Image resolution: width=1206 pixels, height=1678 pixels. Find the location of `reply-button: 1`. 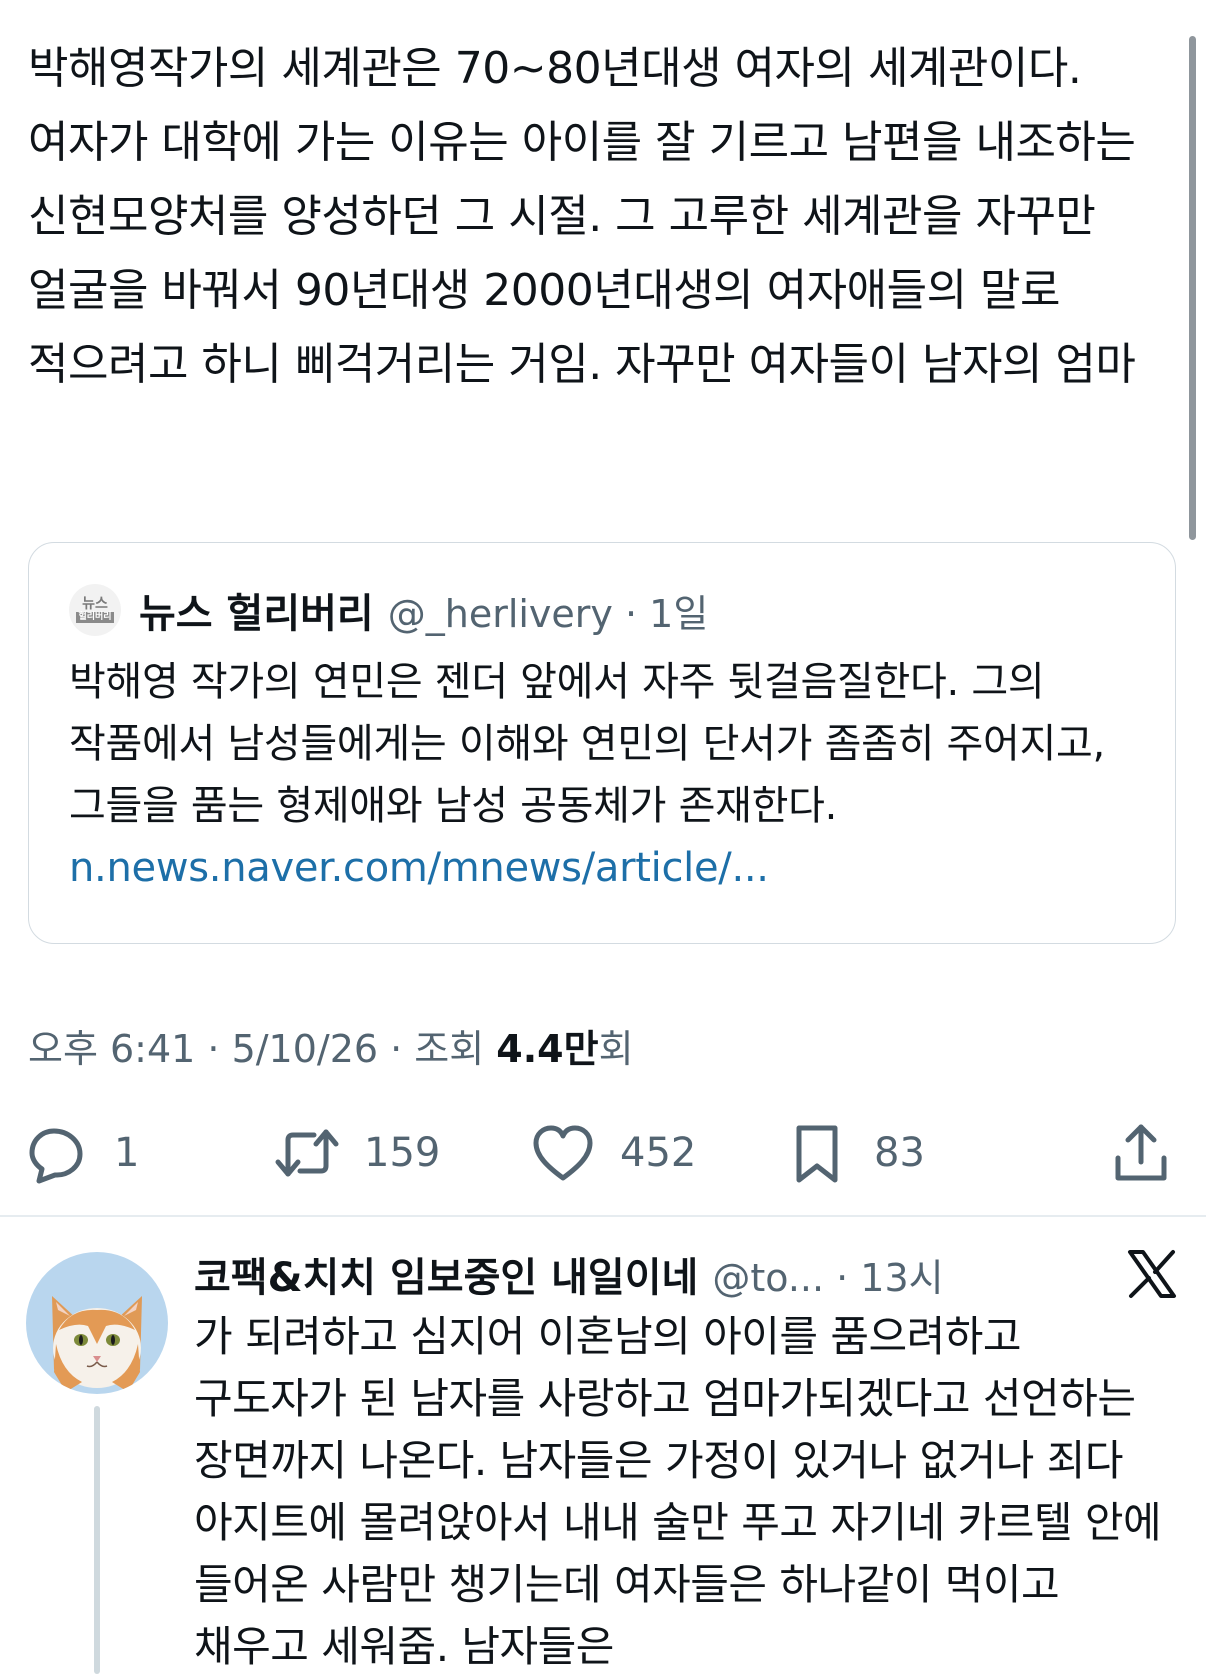

reply-button: 1 is located at coordinates (80, 1153).